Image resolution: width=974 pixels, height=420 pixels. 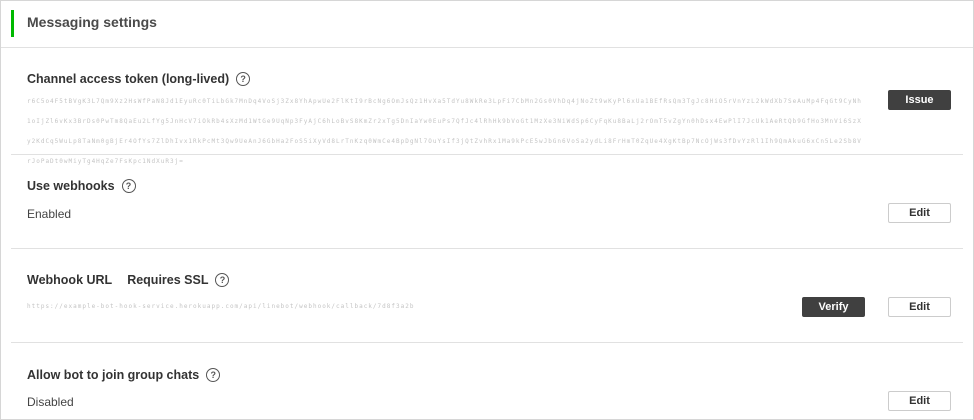 What do you see at coordinates (168, 280) in the screenshot?
I see `requires-ssl-label: Requires SSL` at bounding box center [168, 280].